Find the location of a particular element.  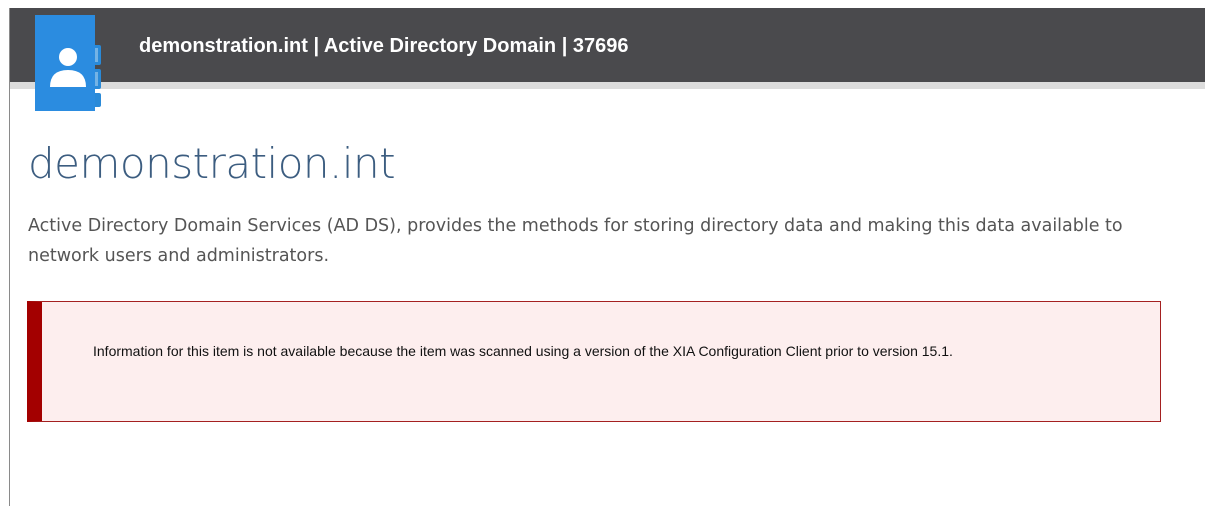

top-strip is located at coordinates (607, 4).